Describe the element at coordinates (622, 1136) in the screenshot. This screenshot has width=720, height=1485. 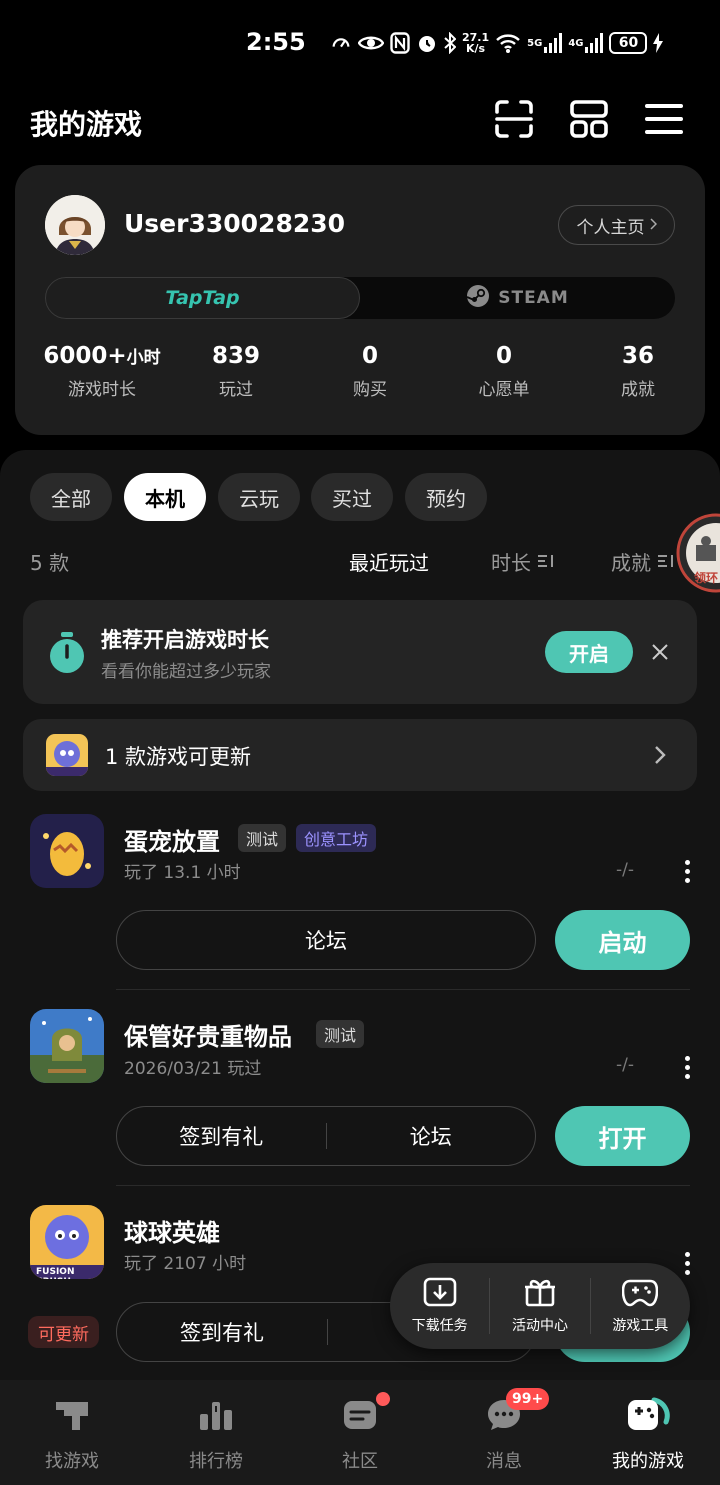
I see `open-button: 打开` at that location.